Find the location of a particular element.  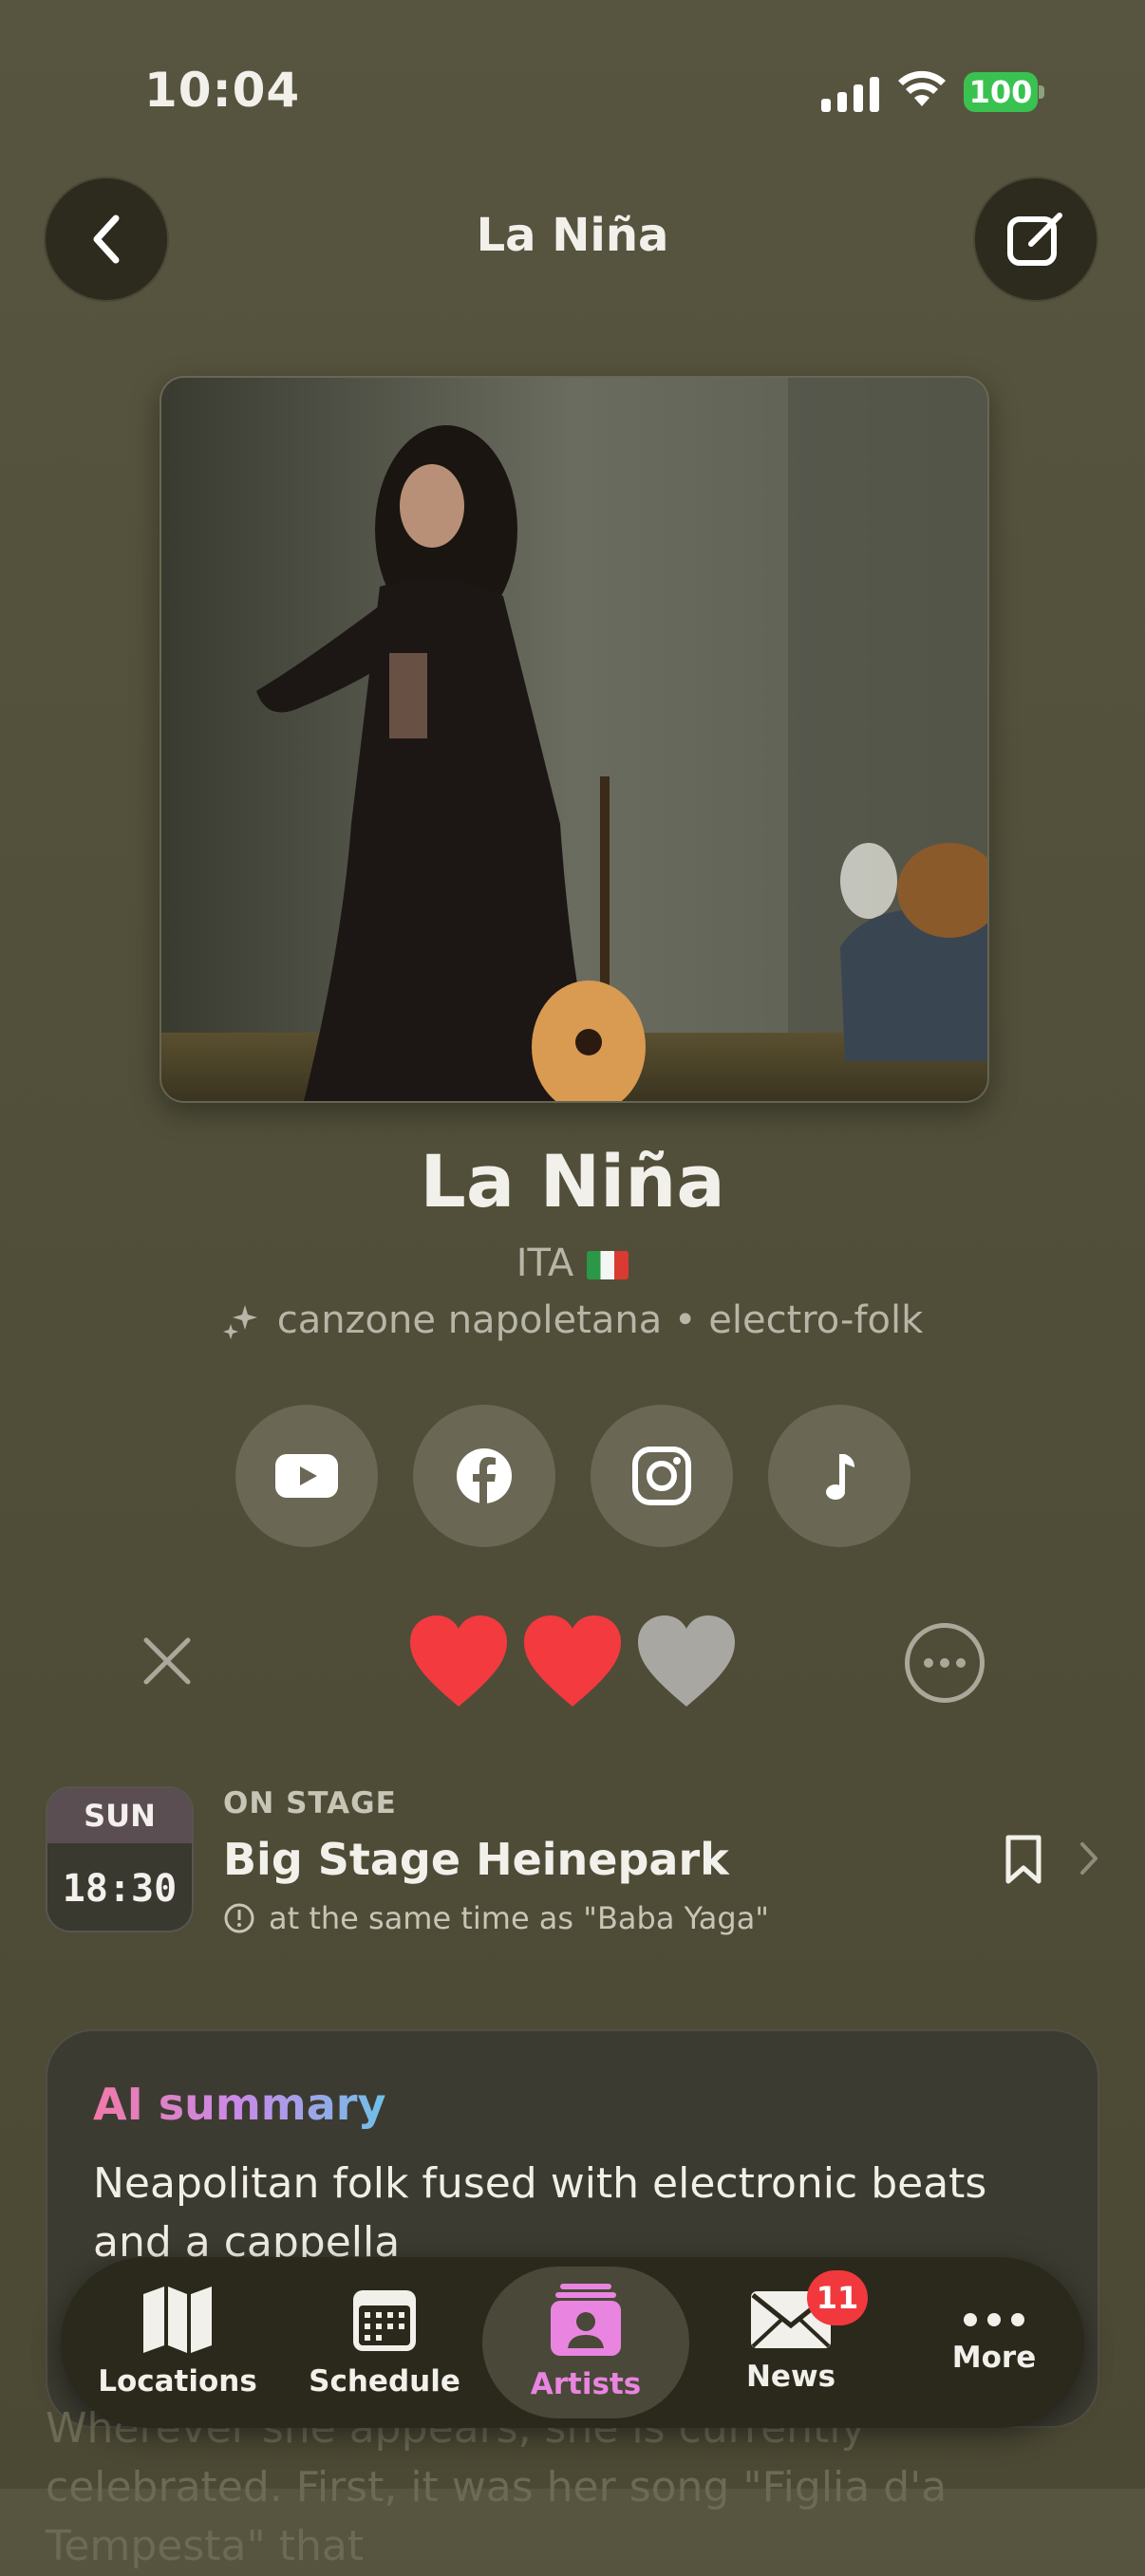

conflict-text: at the same time as "Baba Yaga" is located at coordinates (519, 1918).